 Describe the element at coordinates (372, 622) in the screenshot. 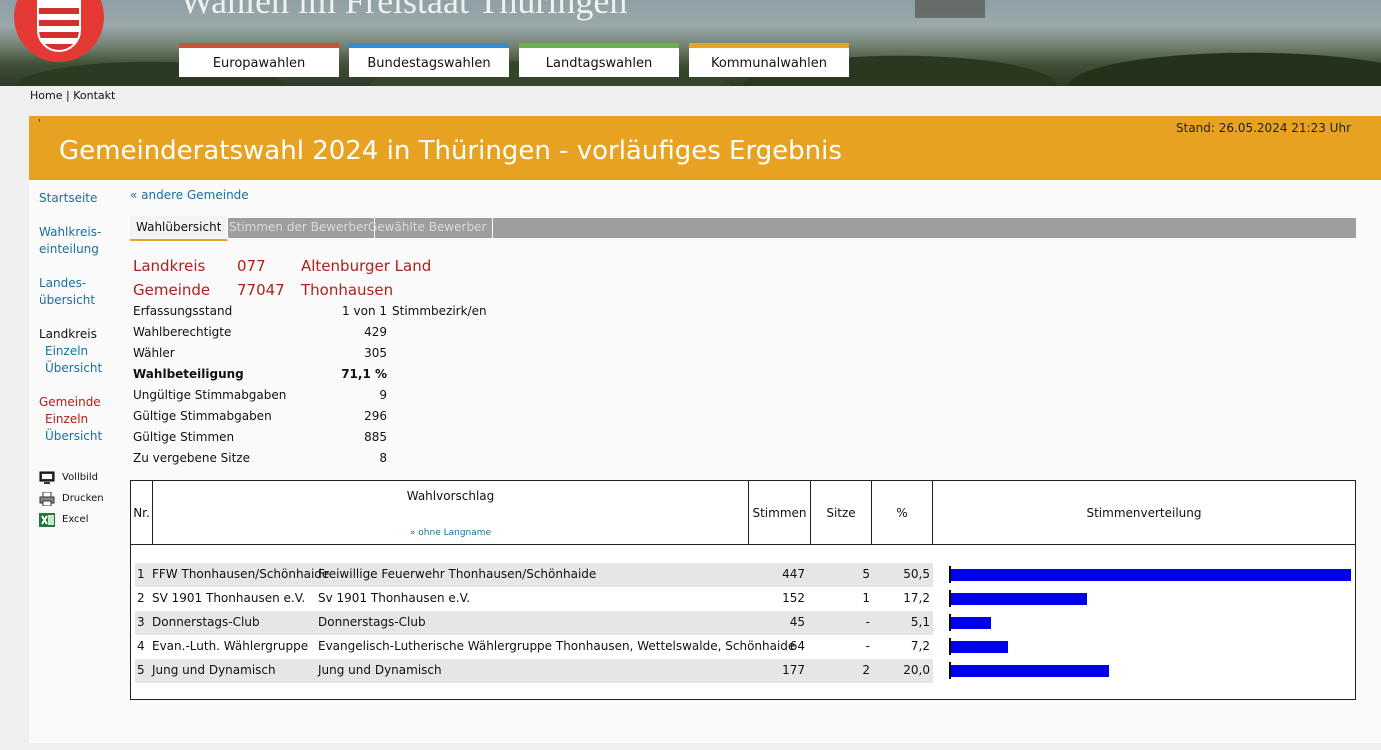

I see `result-long-name: Donnerstags-Club` at that location.